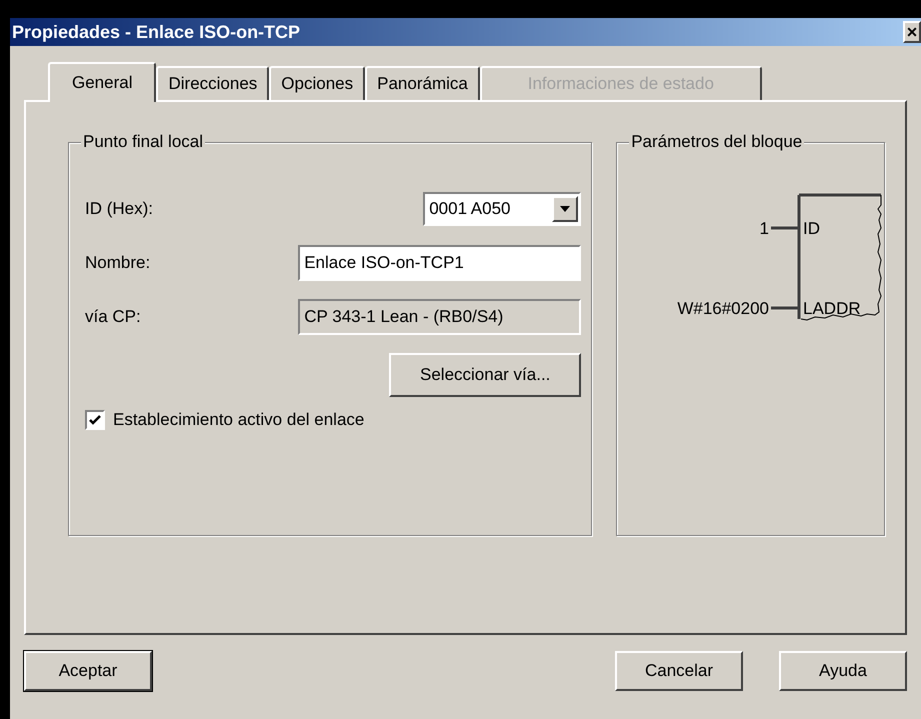  Describe the element at coordinates (157, 32) in the screenshot. I see `window-title: Propiedades - Enlace ISO-on-TCP` at that location.